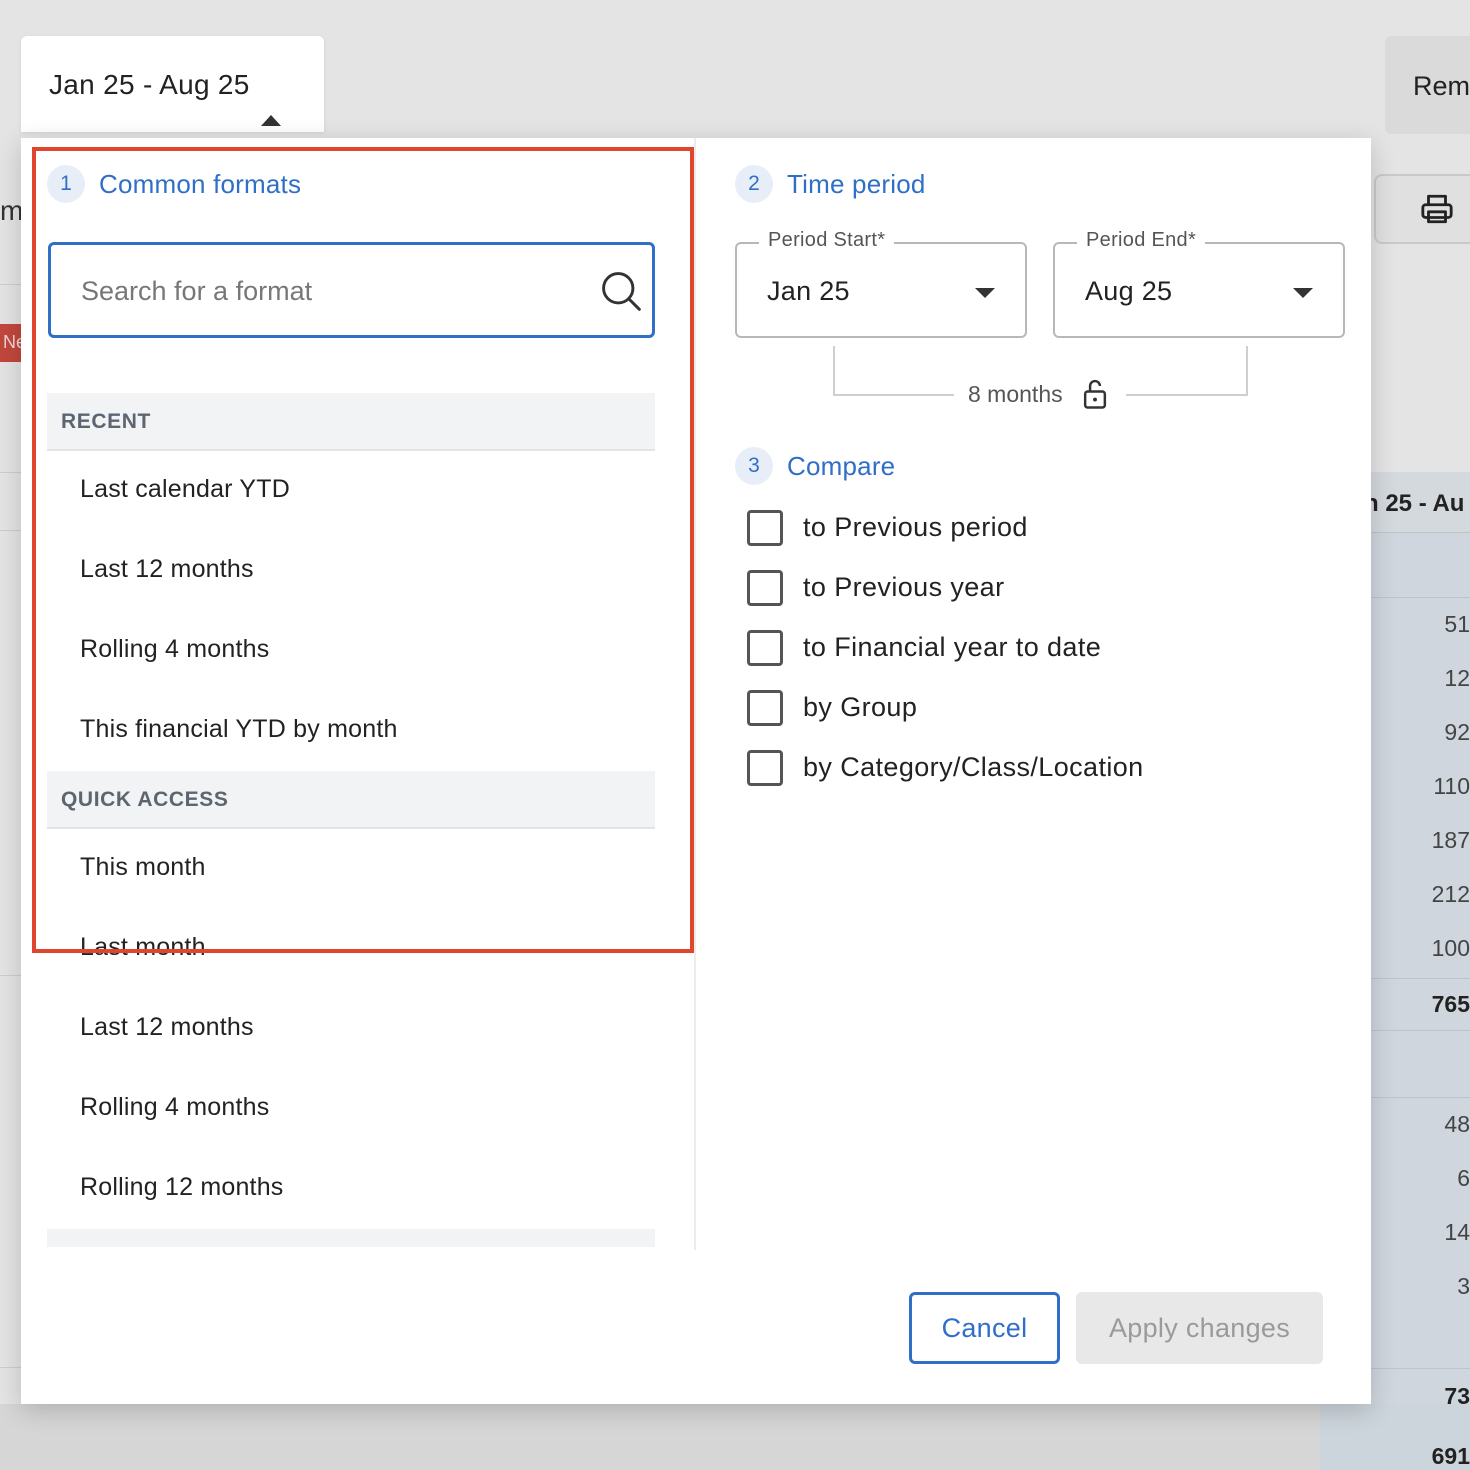  What do you see at coordinates (271, 120) in the screenshot?
I see `caret-up-icon` at bounding box center [271, 120].